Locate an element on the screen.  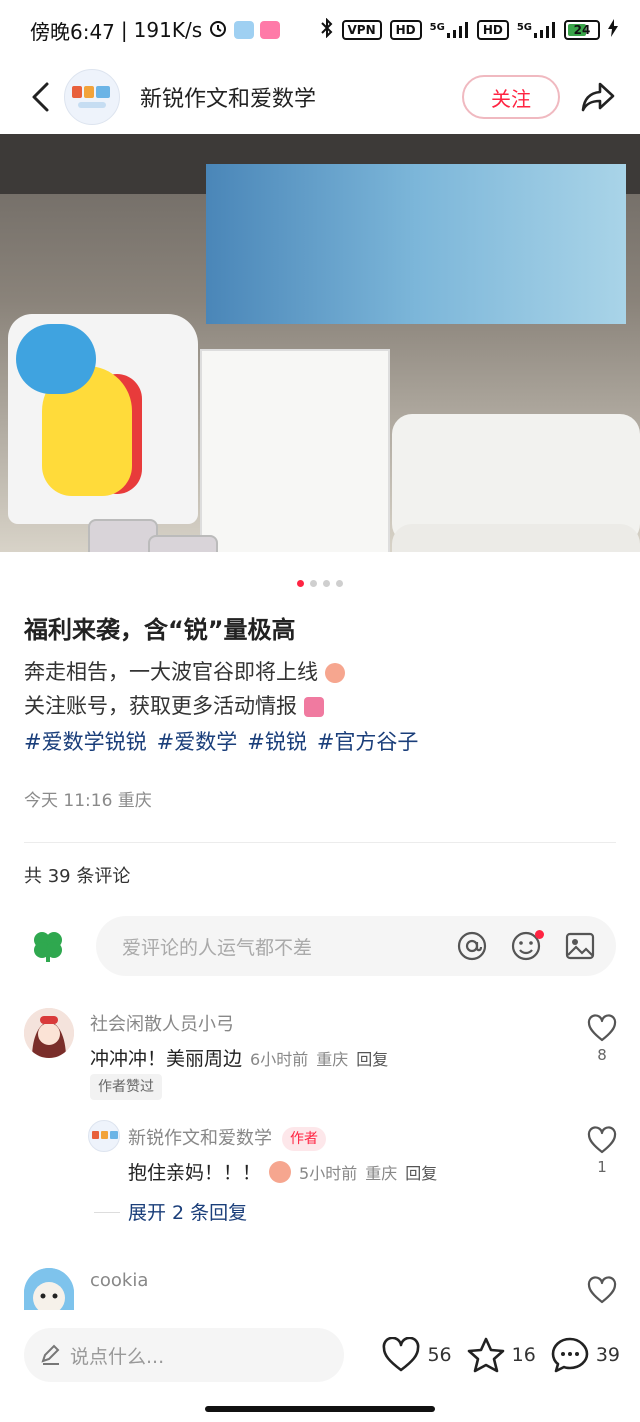
favorite-button: 16 is located at coordinates (501, 1355).